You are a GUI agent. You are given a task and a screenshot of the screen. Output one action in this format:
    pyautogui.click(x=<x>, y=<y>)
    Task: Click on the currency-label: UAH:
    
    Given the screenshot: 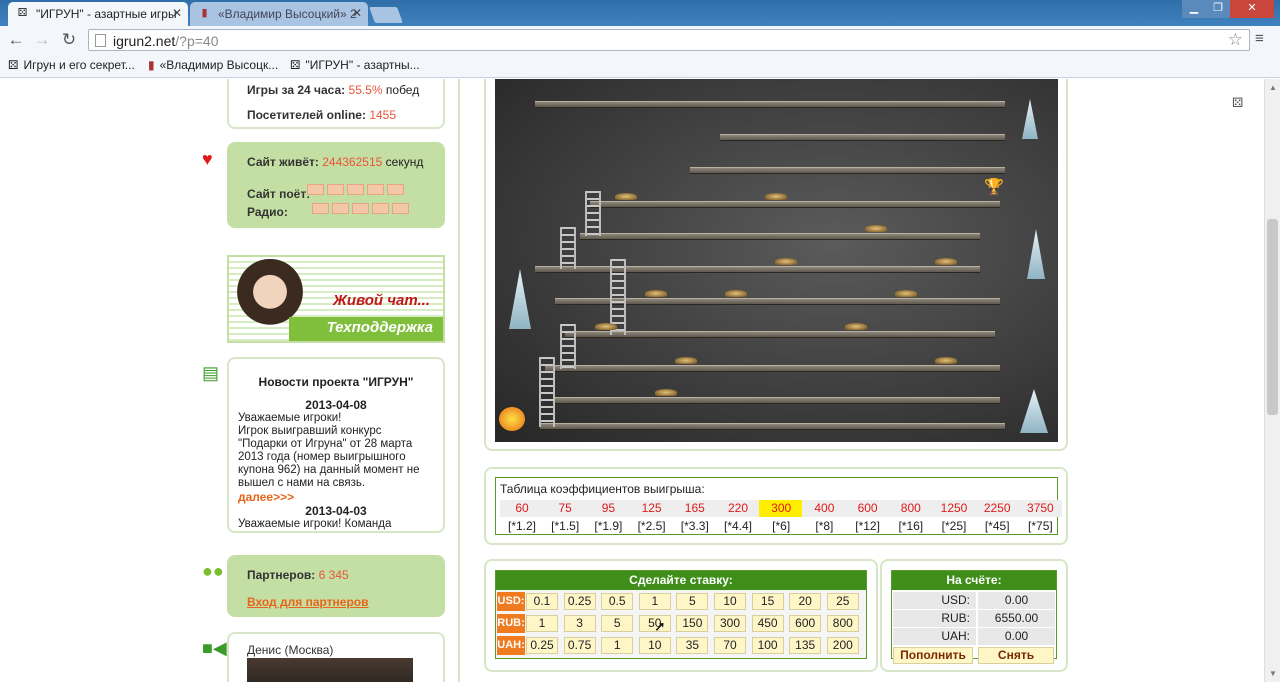 What is the action you would take?
    pyautogui.click(x=511, y=645)
    